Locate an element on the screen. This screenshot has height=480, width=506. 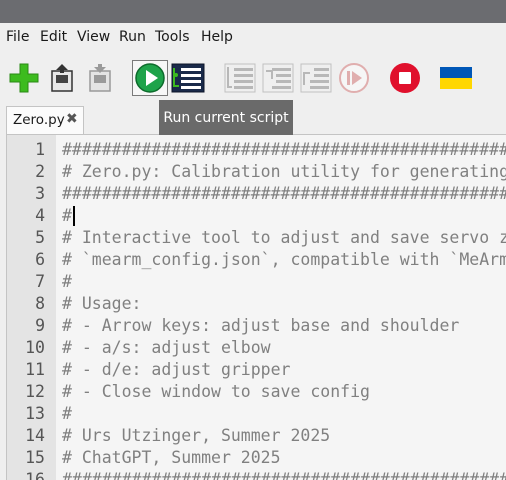
save-file-button is located at coordinates (100, 78).